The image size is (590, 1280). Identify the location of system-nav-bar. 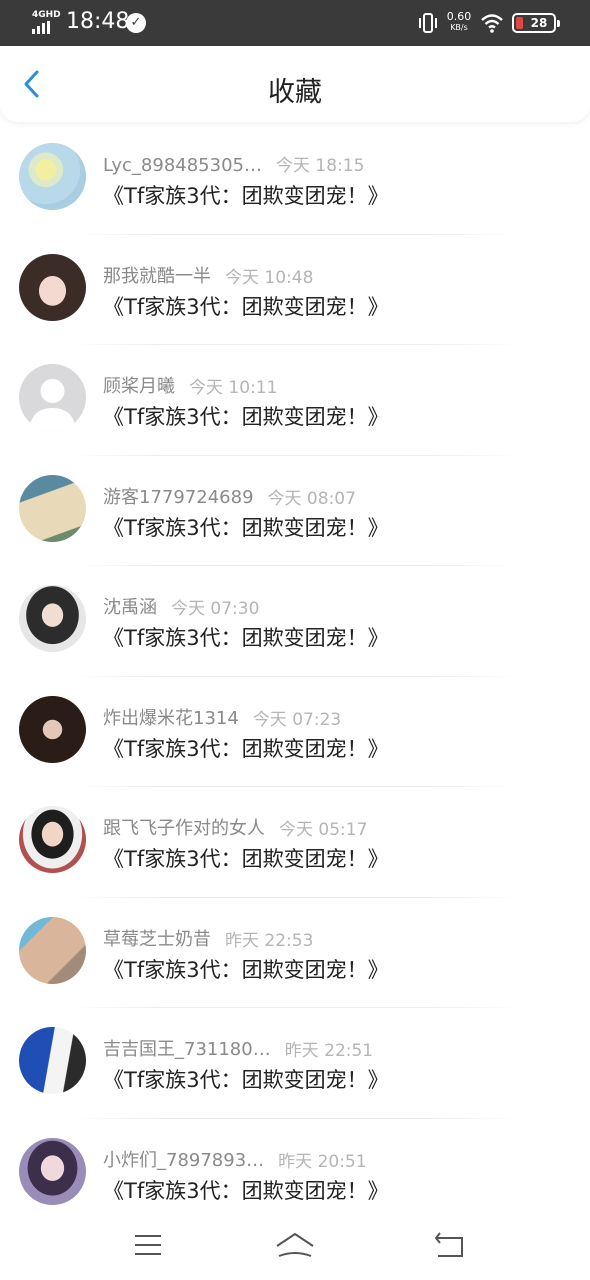
(295, 1246).